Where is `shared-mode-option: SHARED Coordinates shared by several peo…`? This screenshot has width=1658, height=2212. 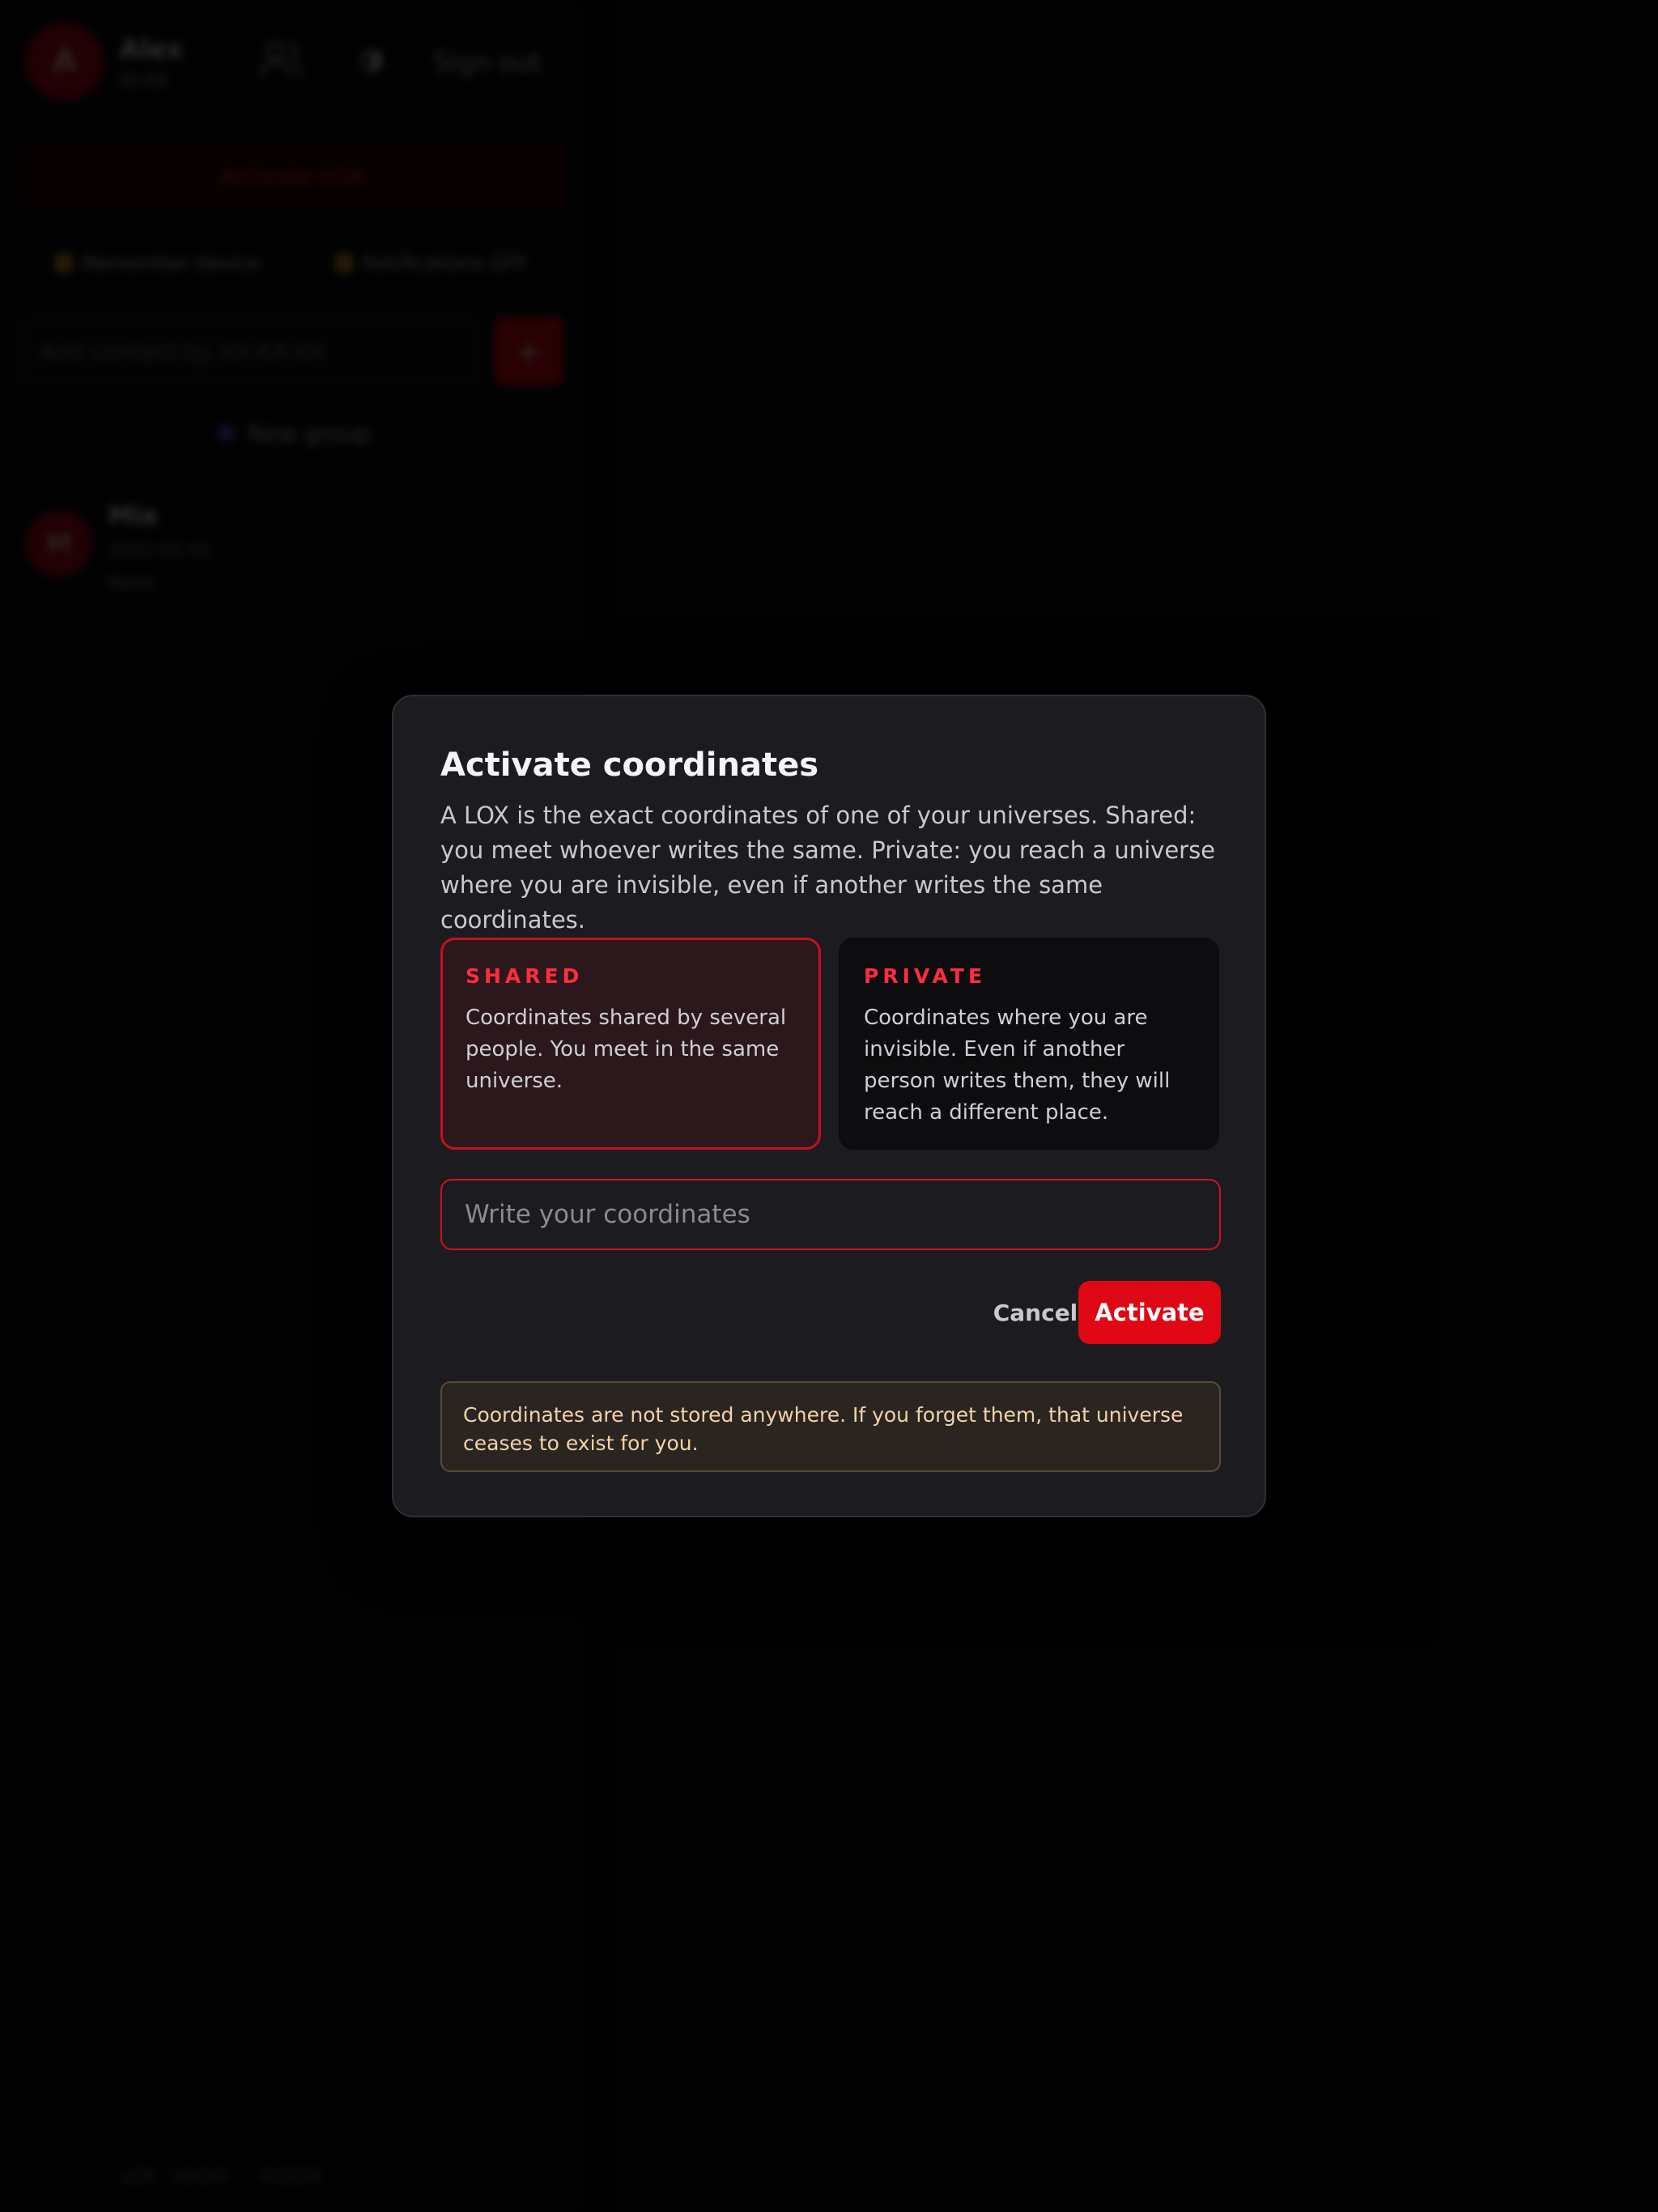 shared-mode-option: SHARED Coordinates shared by several peo… is located at coordinates (630, 1044).